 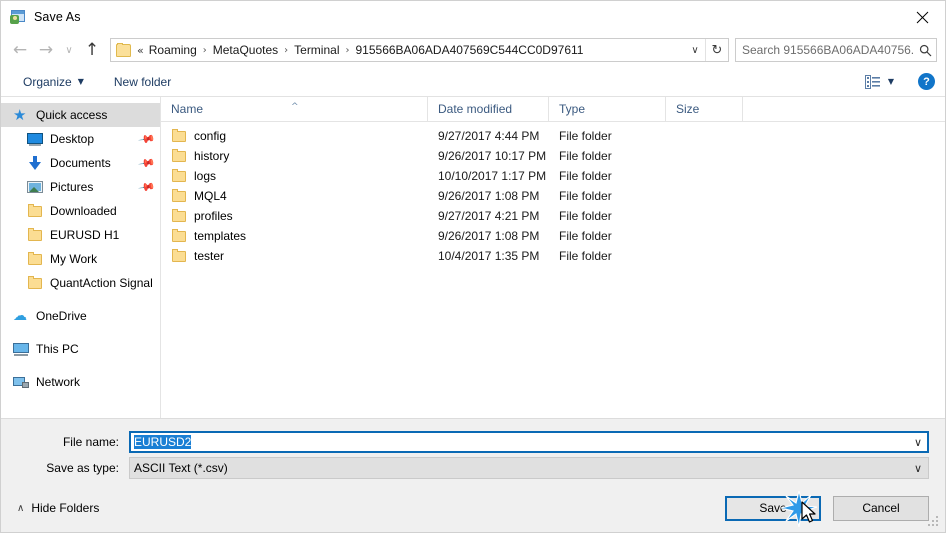 What do you see at coordinates (585, 256) in the screenshot?
I see `file-type-cell: File folder` at bounding box center [585, 256].